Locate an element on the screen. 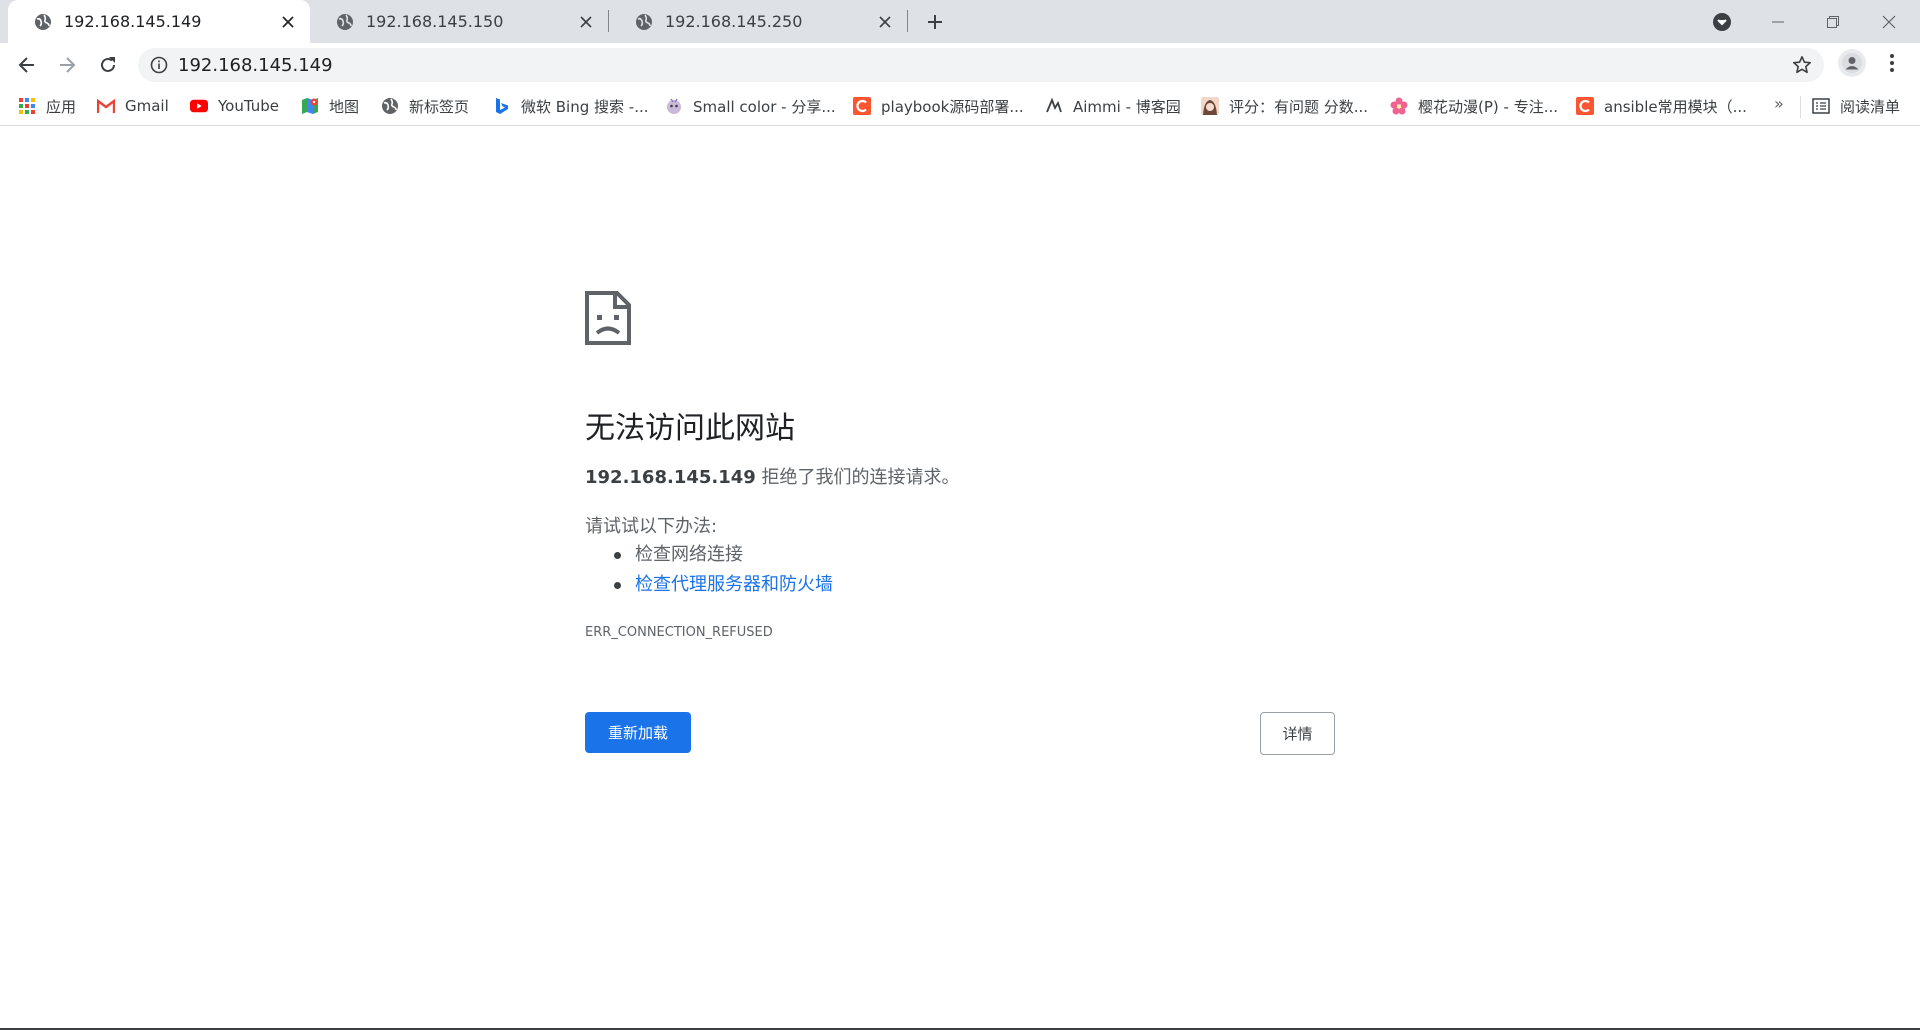  bookmark-aimmi: Aimmi - 博客园 is located at coordinates (1113, 106).